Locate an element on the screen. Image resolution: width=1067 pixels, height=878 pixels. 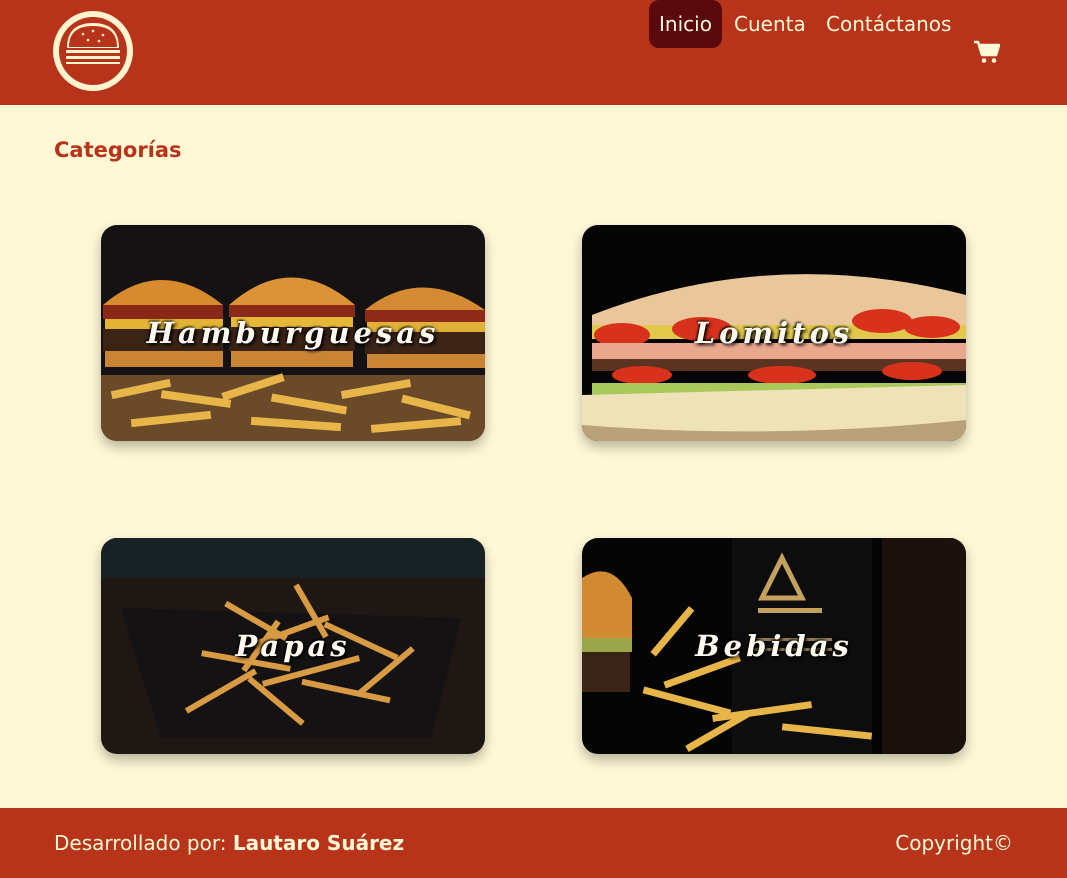
category-label: Papas is located at coordinates (293, 646).